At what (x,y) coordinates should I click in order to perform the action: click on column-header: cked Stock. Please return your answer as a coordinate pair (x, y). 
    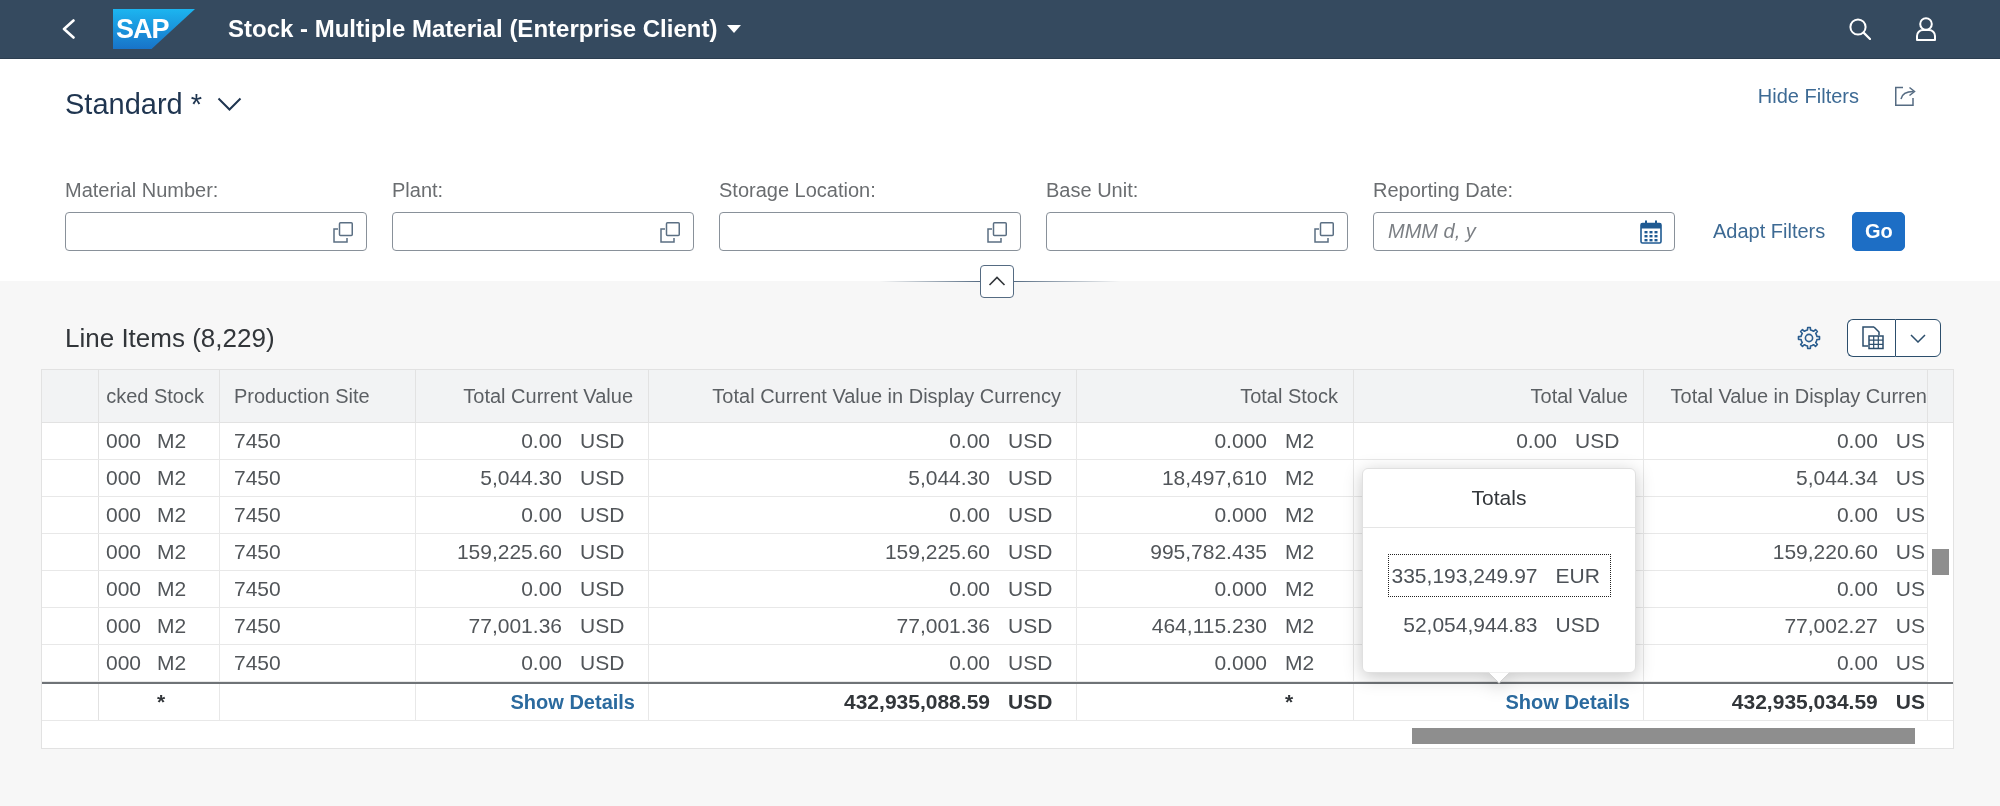
    Looking at the image, I should click on (159, 396).